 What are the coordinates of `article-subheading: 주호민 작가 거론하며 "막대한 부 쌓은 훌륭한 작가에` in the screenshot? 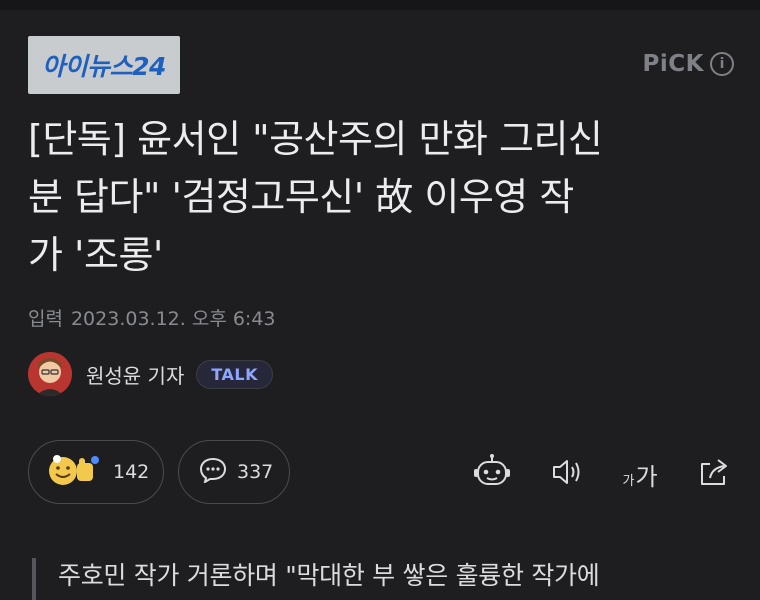 It's located at (329, 575).